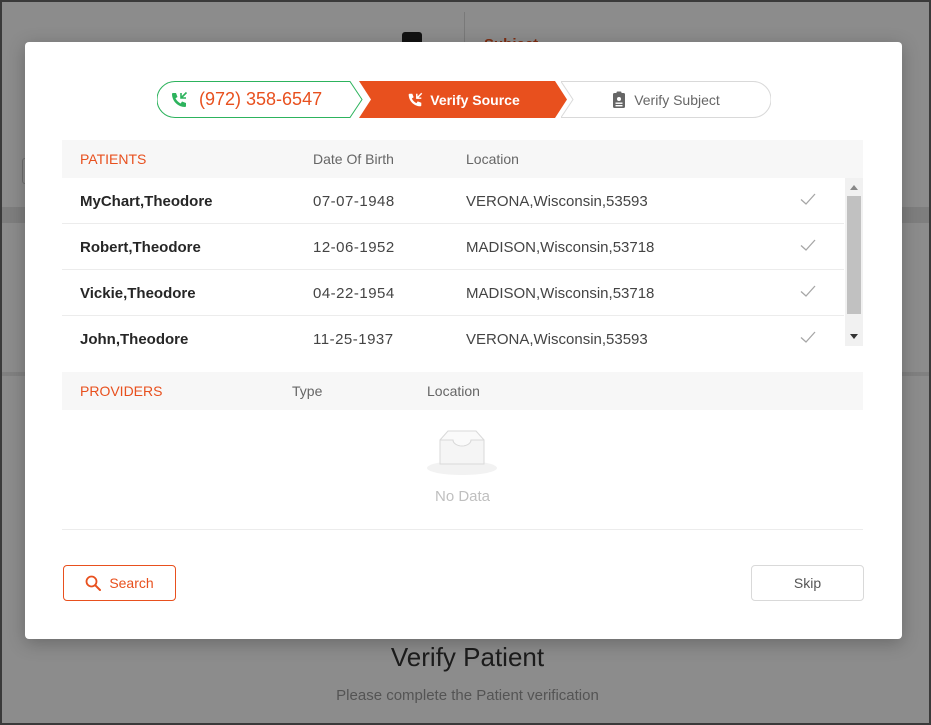 The height and width of the screenshot is (725, 931). I want to click on empty-inbox-icon, so click(462, 455).